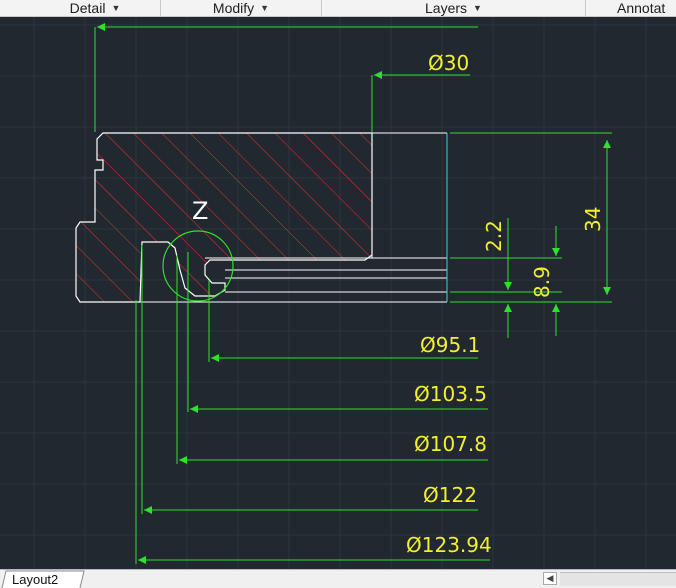  What do you see at coordinates (224, 217) in the screenshot?
I see `hatched-section` at bounding box center [224, 217].